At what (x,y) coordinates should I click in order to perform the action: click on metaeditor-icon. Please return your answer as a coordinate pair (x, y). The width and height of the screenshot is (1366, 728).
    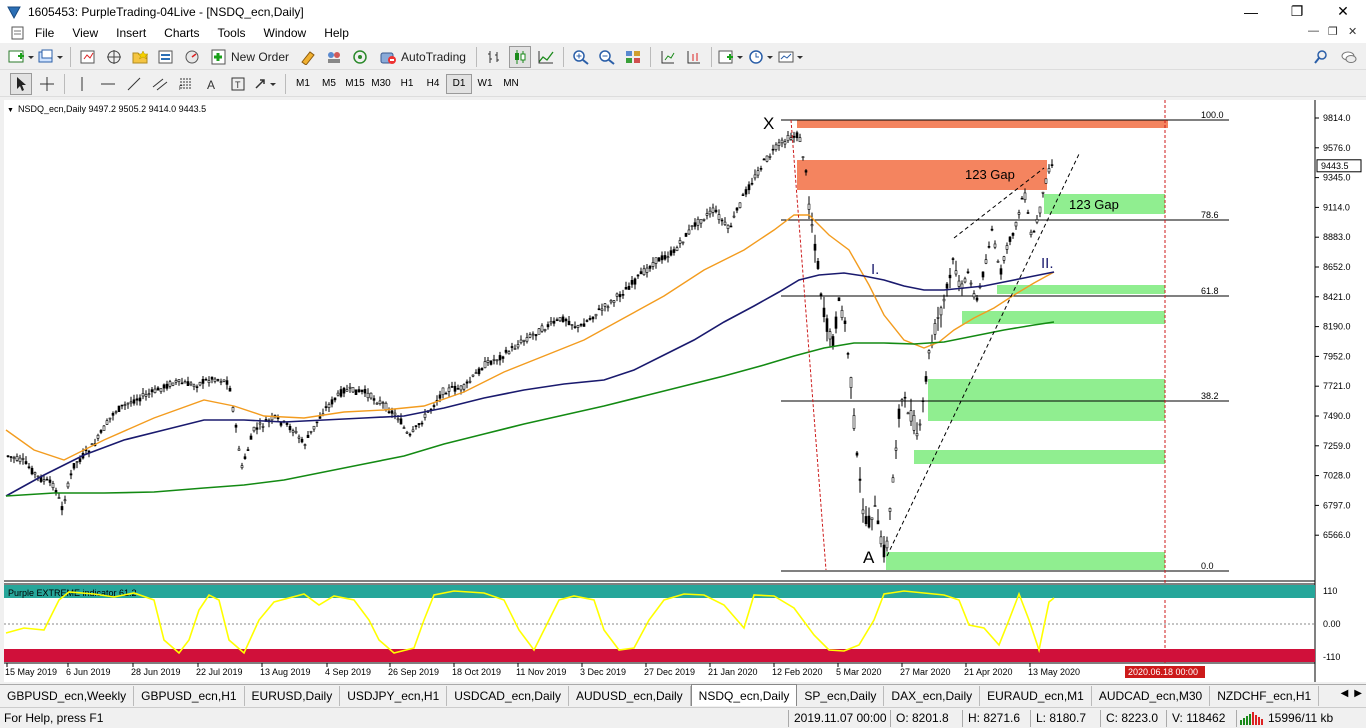
    Looking at the image, I should click on (308, 57).